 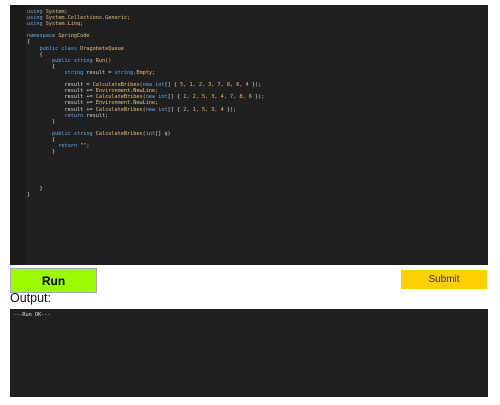 What do you see at coordinates (256, 195) in the screenshot?
I see `code-line: }` at bounding box center [256, 195].